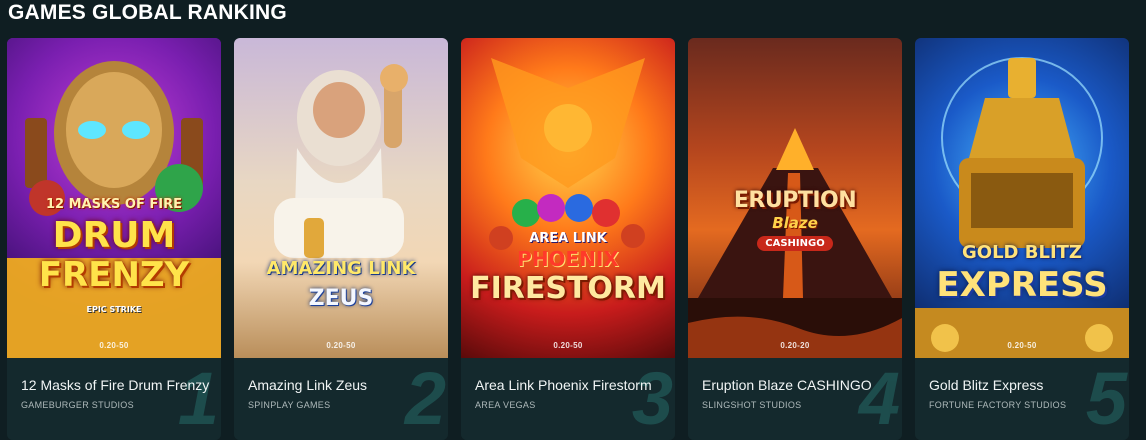 The width and height of the screenshot is (1146, 440). Describe the element at coordinates (114, 309) in the screenshot. I see `logo-badge: EPIC STRIKE` at that location.